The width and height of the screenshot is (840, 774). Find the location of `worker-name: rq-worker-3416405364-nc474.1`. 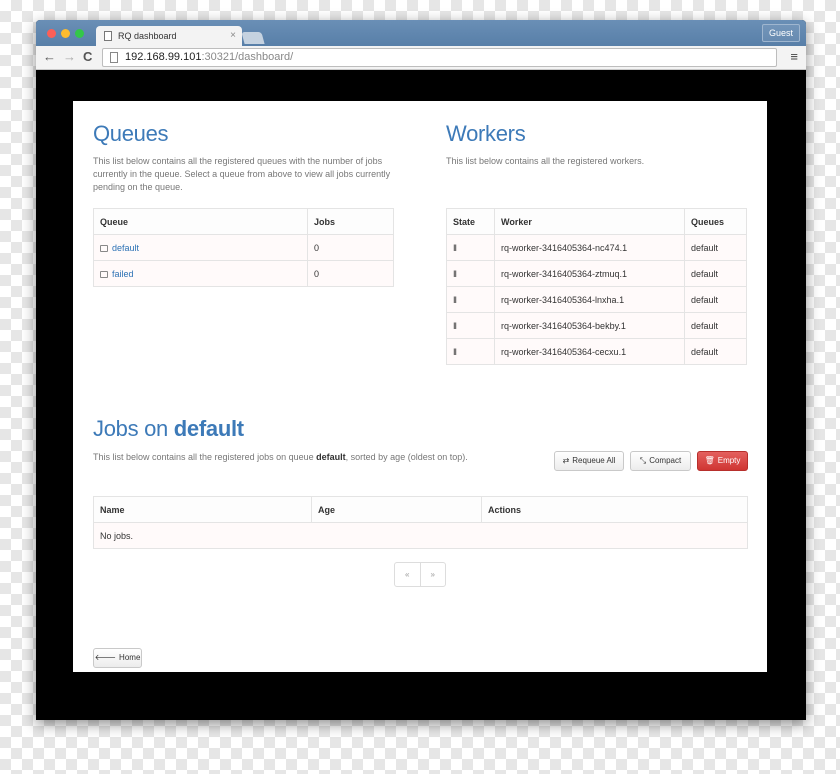

worker-name: rq-worker-3416405364-nc474.1 is located at coordinates (589, 247).